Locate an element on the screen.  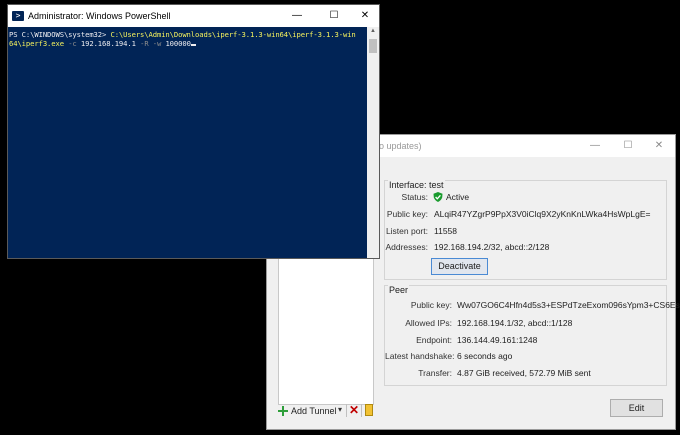
wireguard-title: no updates) is located at coordinates (398, 146).